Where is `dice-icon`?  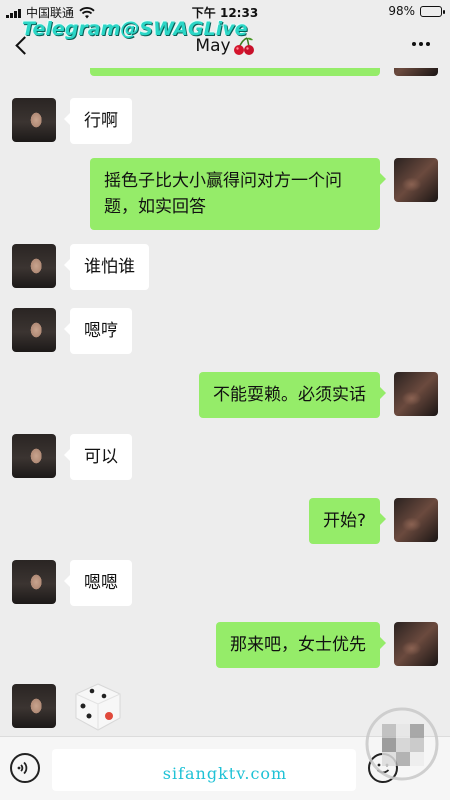
dice-icon is located at coordinates (98, 707).